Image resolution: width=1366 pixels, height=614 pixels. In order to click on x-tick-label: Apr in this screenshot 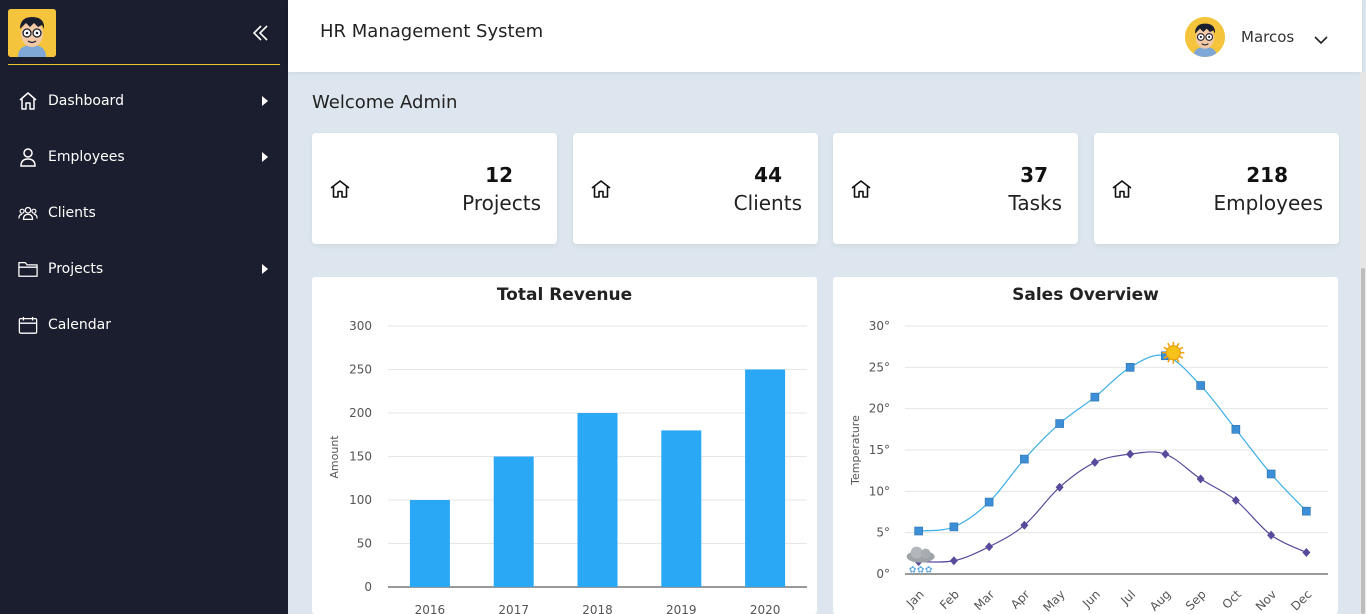, I will do `click(1020, 599)`.